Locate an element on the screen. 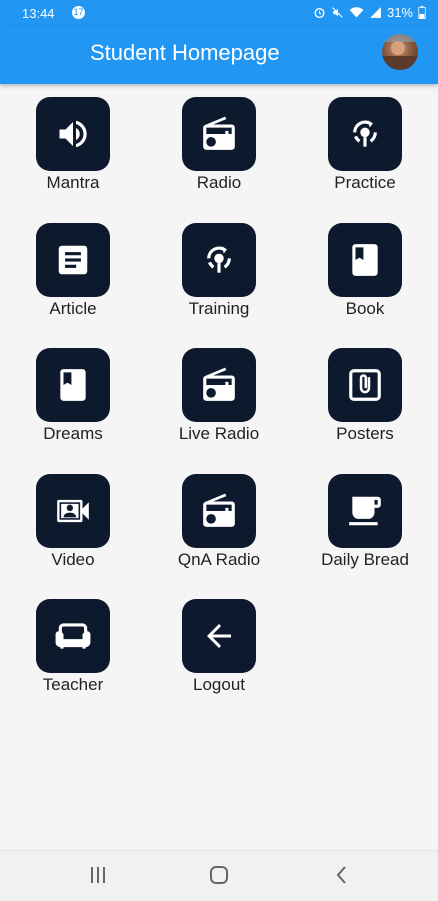  system-nav-bar is located at coordinates (219, 875).